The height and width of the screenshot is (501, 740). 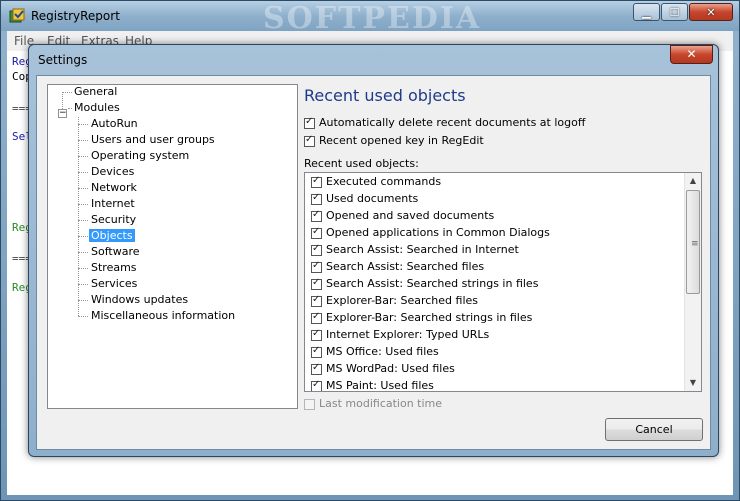 I want to click on list-item: Search Assist: Searched files, so click(x=397, y=268).